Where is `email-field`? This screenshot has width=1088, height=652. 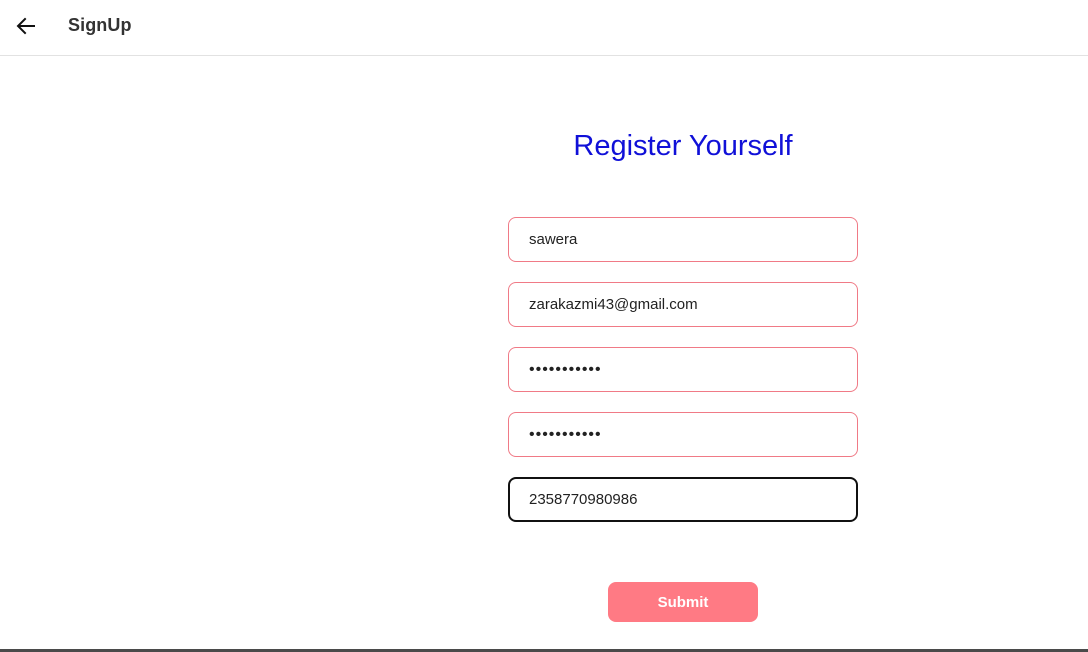 email-field is located at coordinates (683, 304).